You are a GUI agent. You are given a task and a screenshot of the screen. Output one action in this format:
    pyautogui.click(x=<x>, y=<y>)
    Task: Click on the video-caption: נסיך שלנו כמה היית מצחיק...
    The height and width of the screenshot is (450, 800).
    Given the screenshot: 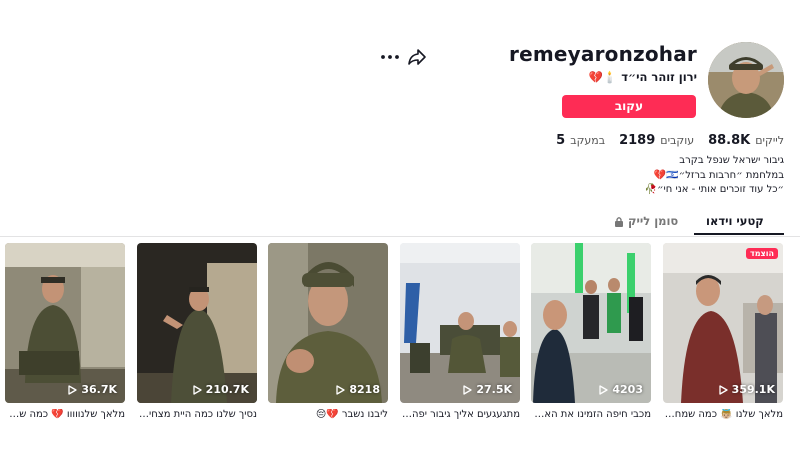 What is the action you would take?
    pyautogui.click(x=197, y=414)
    